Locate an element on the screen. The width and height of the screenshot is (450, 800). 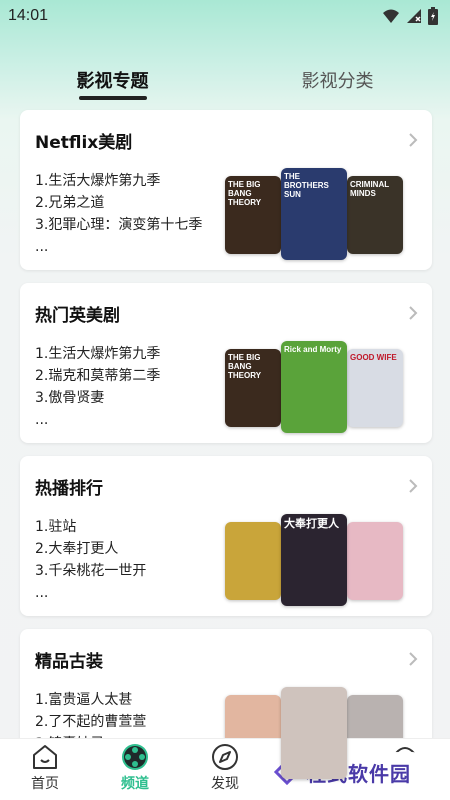
poster-image: THE BROTHERS SUN is located at coordinates (314, 214).